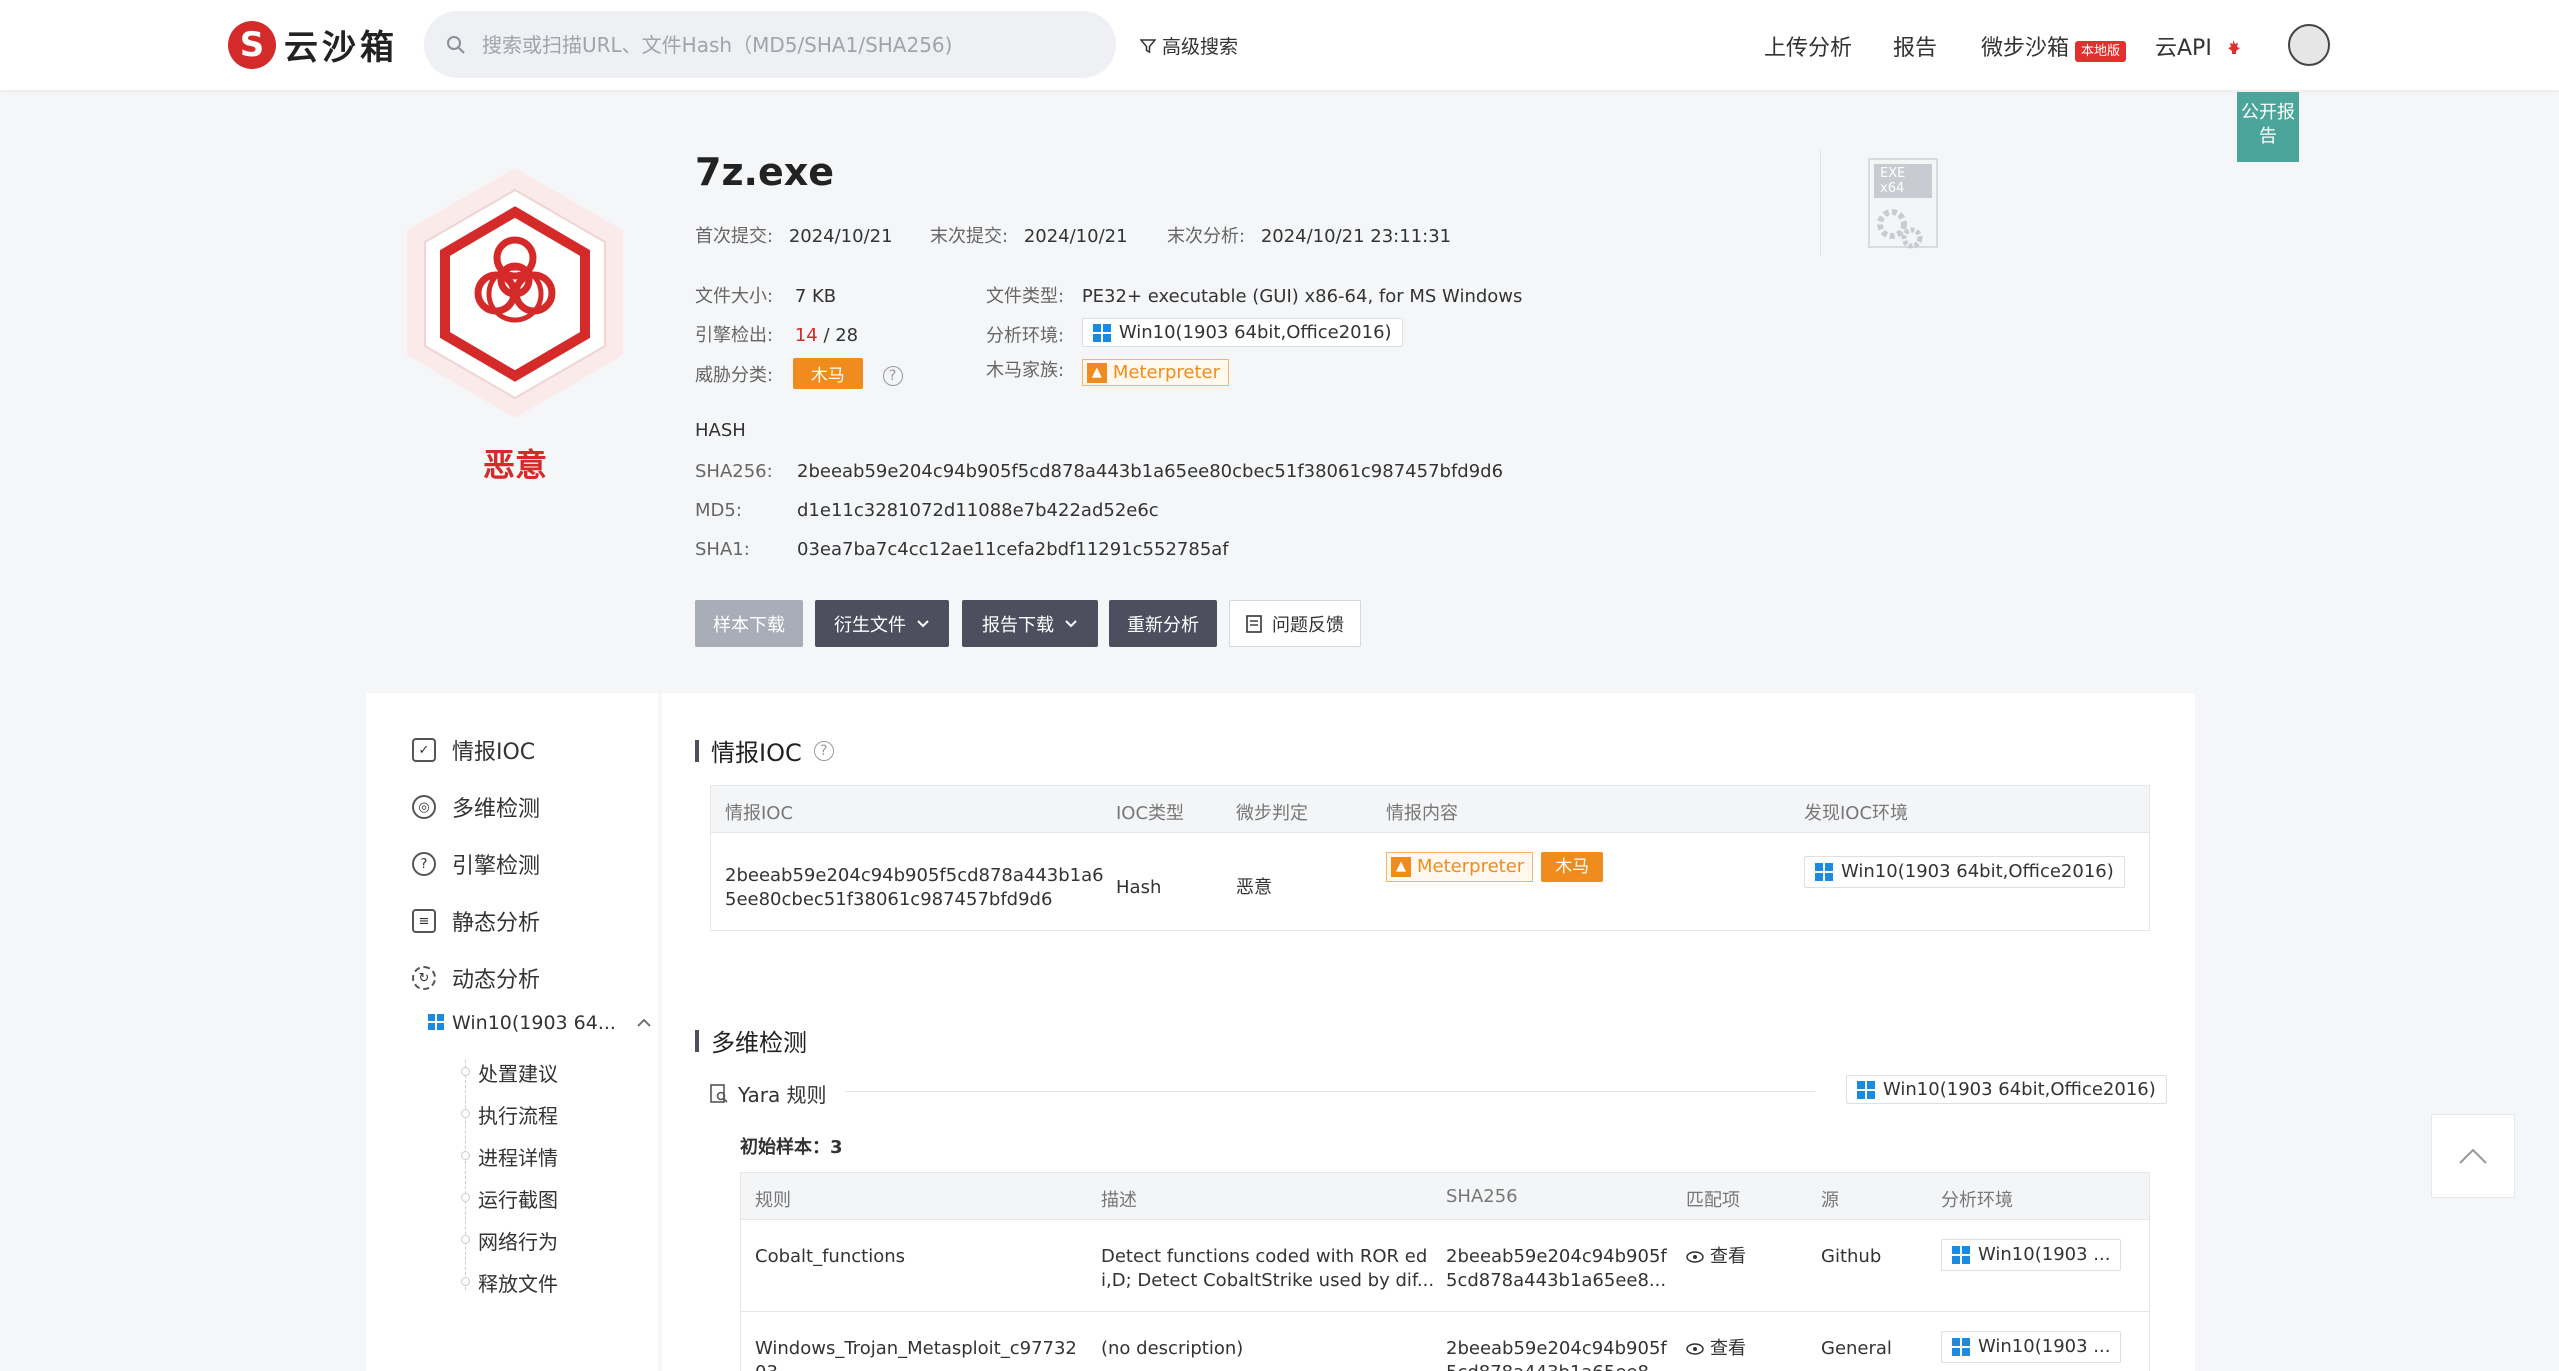 The height and width of the screenshot is (1371, 2559). I want to click on chevron-down-icon, so click(1071, 623).